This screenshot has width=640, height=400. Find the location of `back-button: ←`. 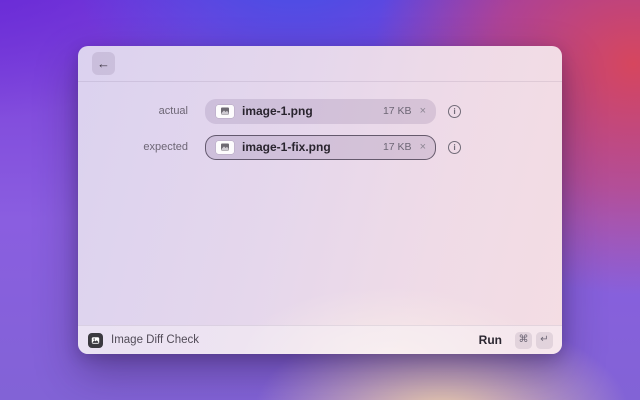

back-button: ← is located at coordinates (103, 63).